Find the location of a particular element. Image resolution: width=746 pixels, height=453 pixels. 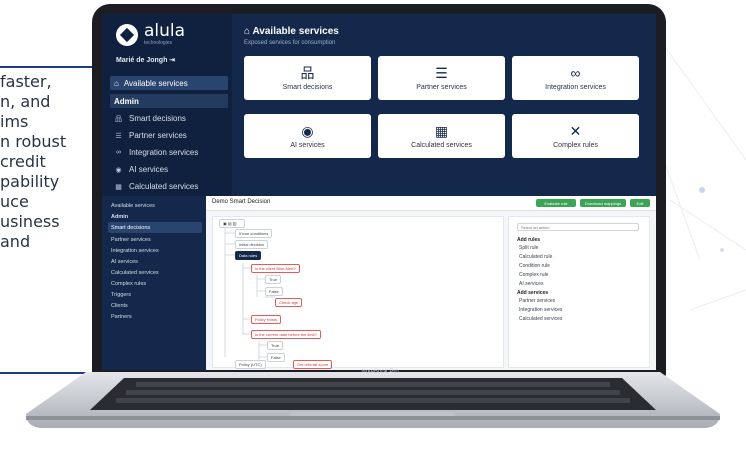

sidebar-item-ai-services: ◉ AI services is located at coordinates (156, 169).